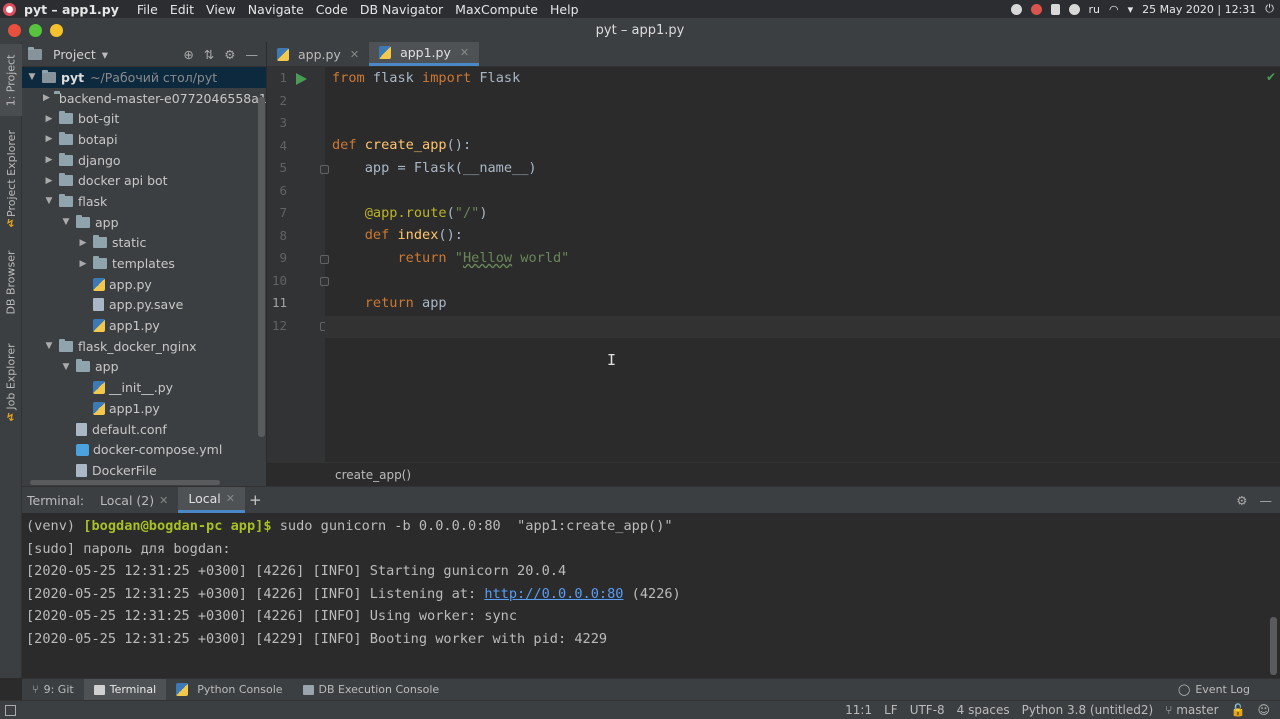 The image size is (1280, 719). What do you see at coordinates (56, 30) in the screenshot?
I see `minimize-window-button` at bounding box center [56, 30].